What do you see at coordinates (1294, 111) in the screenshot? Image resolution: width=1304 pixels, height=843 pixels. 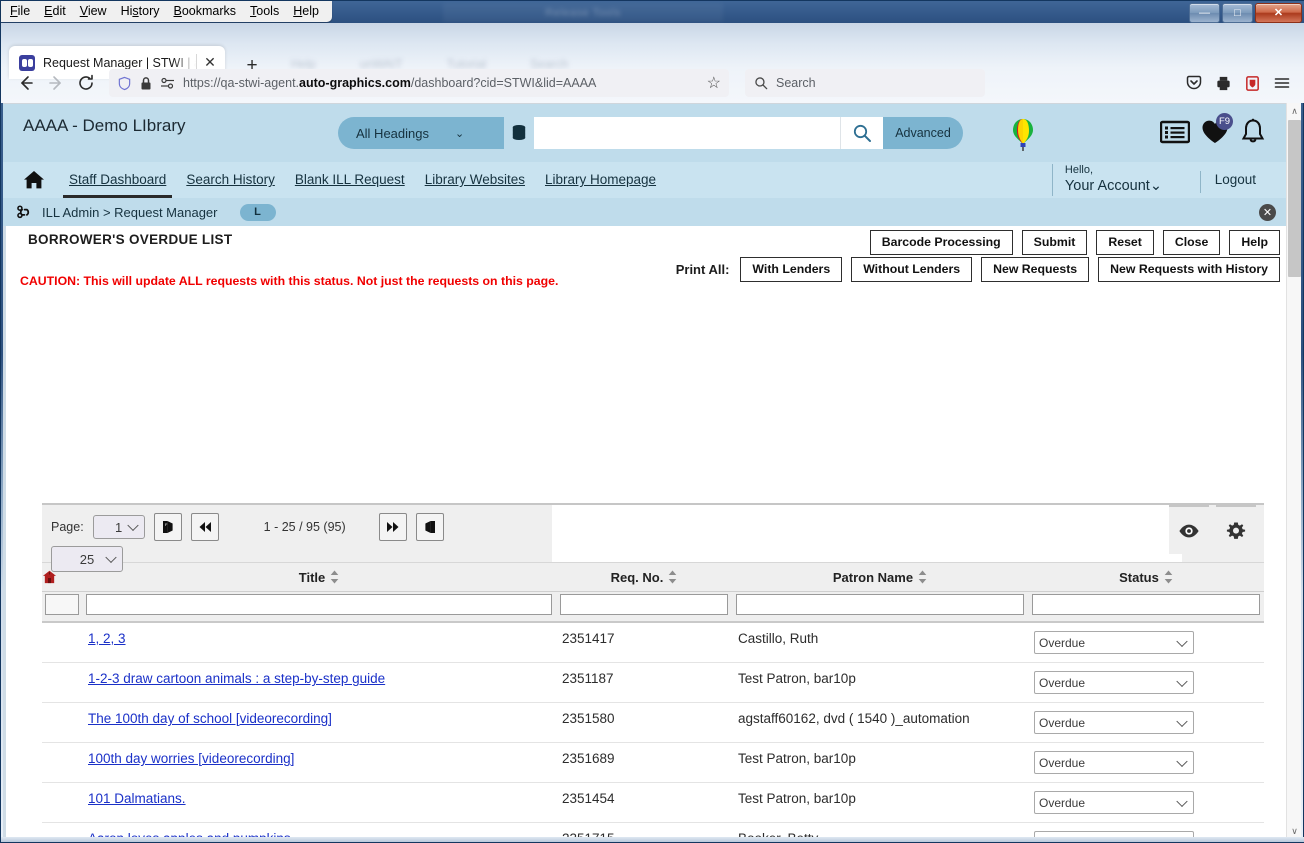 I see `scroll-up-icon: ∧` at bounding box center [1294, 111].